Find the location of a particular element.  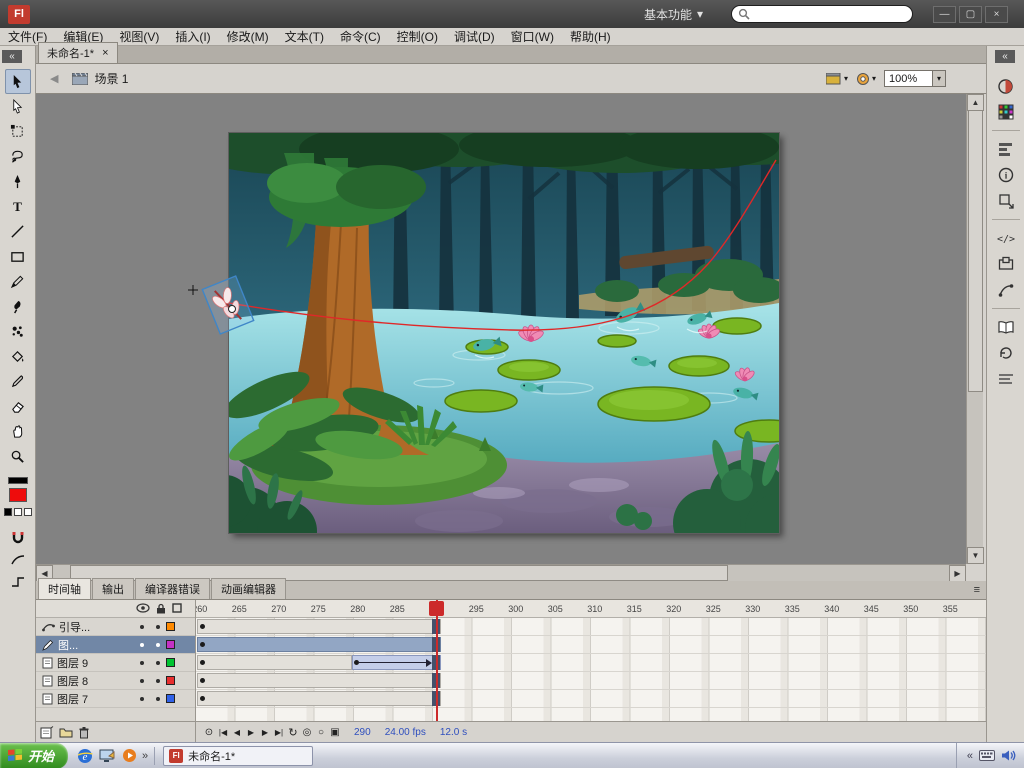

elapsed-time-field: 12.0 s is located at coordinates (453, 732).